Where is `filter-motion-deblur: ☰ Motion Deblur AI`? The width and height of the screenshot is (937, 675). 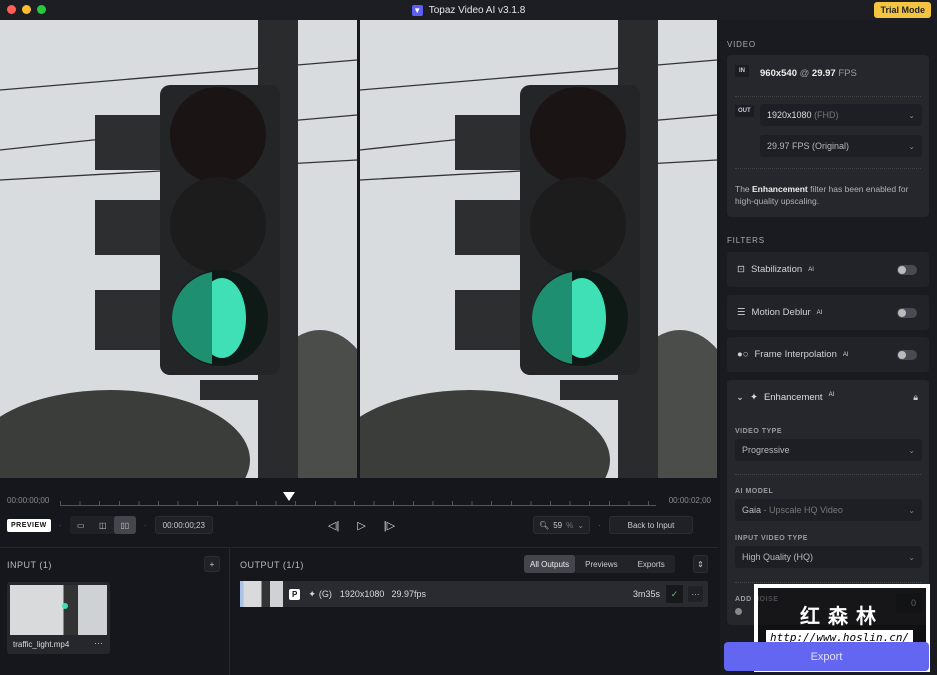 filter-motion-deblur: ☰ Motion Deblur AI is located at coordinates (828, 312).